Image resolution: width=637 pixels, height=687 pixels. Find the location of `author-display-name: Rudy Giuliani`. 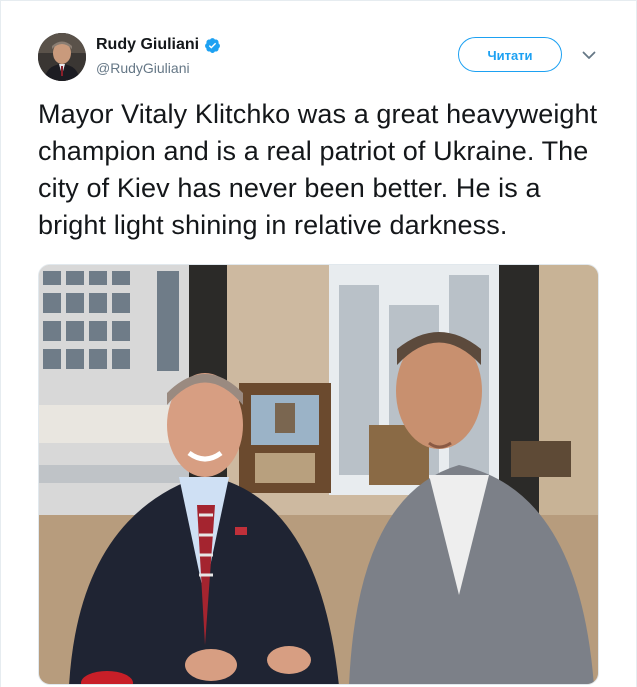

author-display-name: Rudy Giuliani is located at coordinates (147, 45).